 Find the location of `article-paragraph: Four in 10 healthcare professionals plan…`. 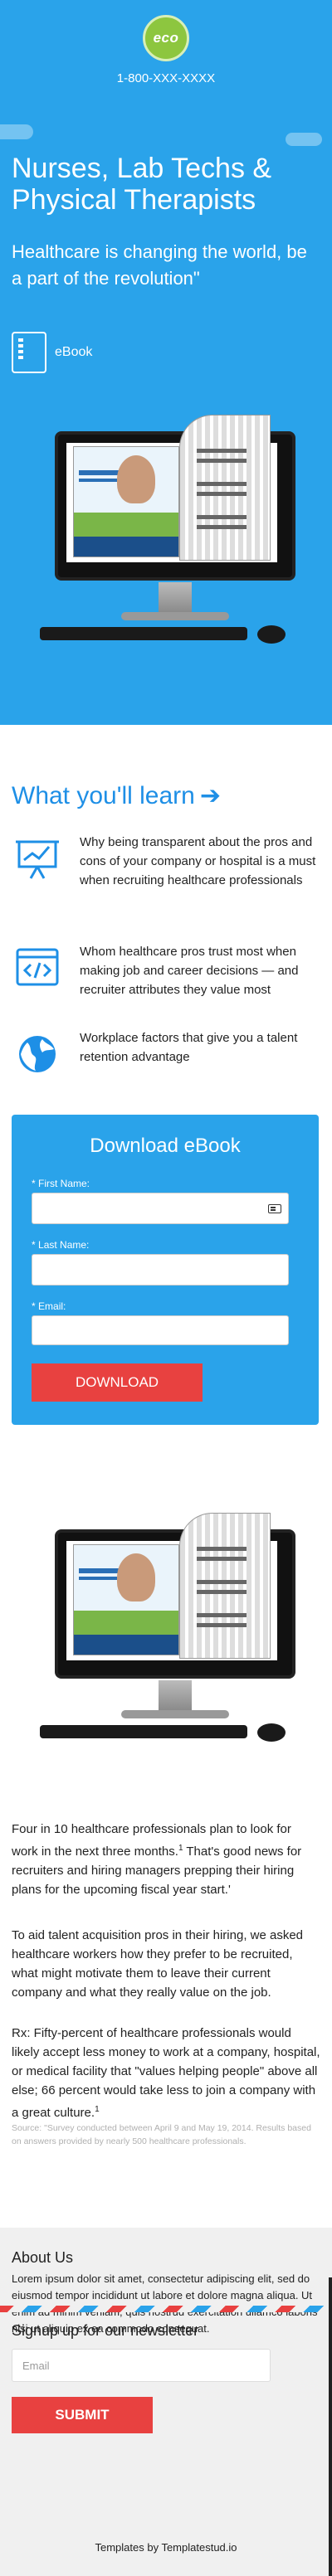

article-paragraph: Four in 10 healthcare professionals plan… is located at coordinates (166, 1860).